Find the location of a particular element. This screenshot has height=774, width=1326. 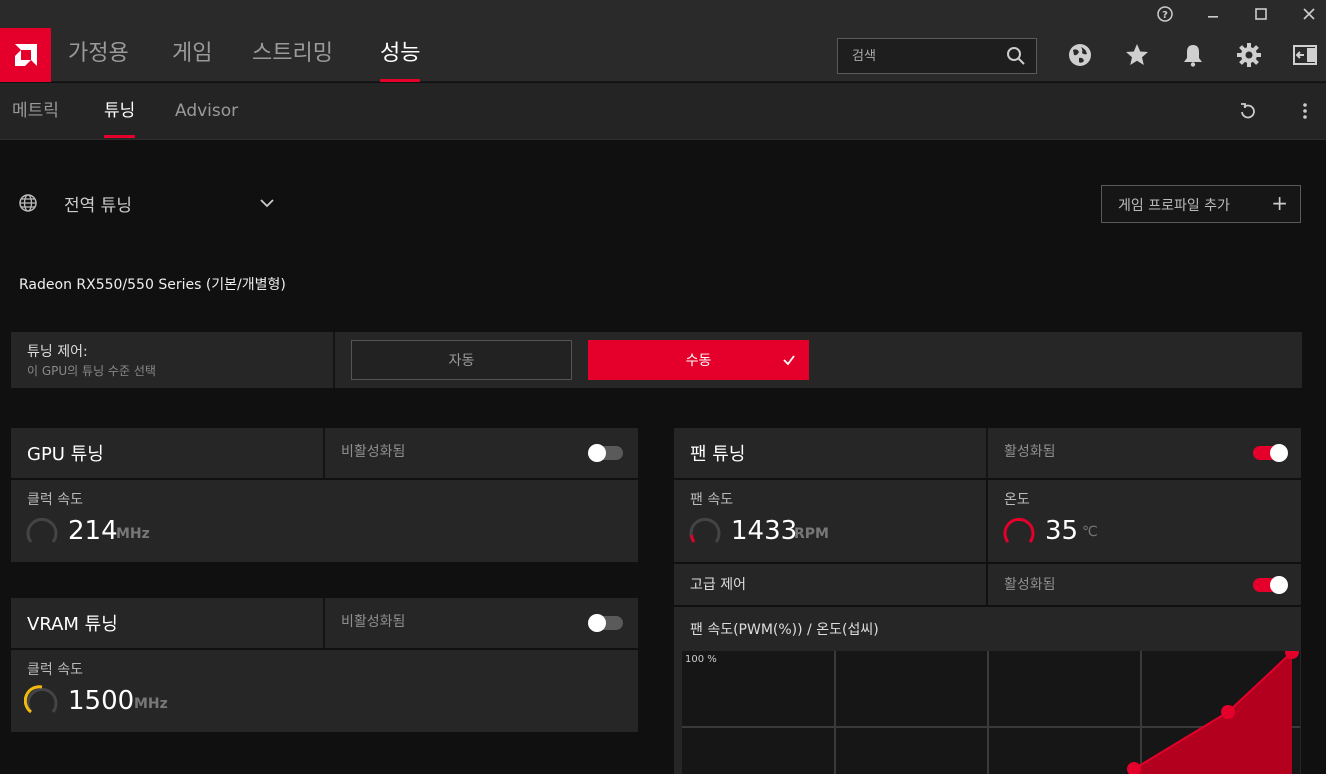

more-vertical-icon is located at coordinates (1305, 111).